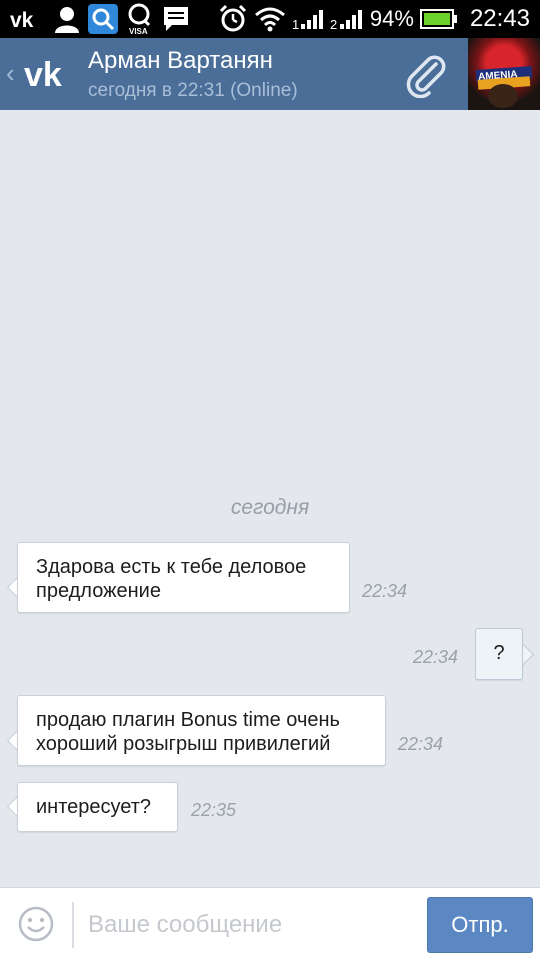 The height and width of the screenshot is (961, 540). What do you see at coordinates (193, 75) in the screenshot?
I see `contact-info: Арман Вартанян сегодня в 22:31 (Online)` at bounding box center [193, 75].